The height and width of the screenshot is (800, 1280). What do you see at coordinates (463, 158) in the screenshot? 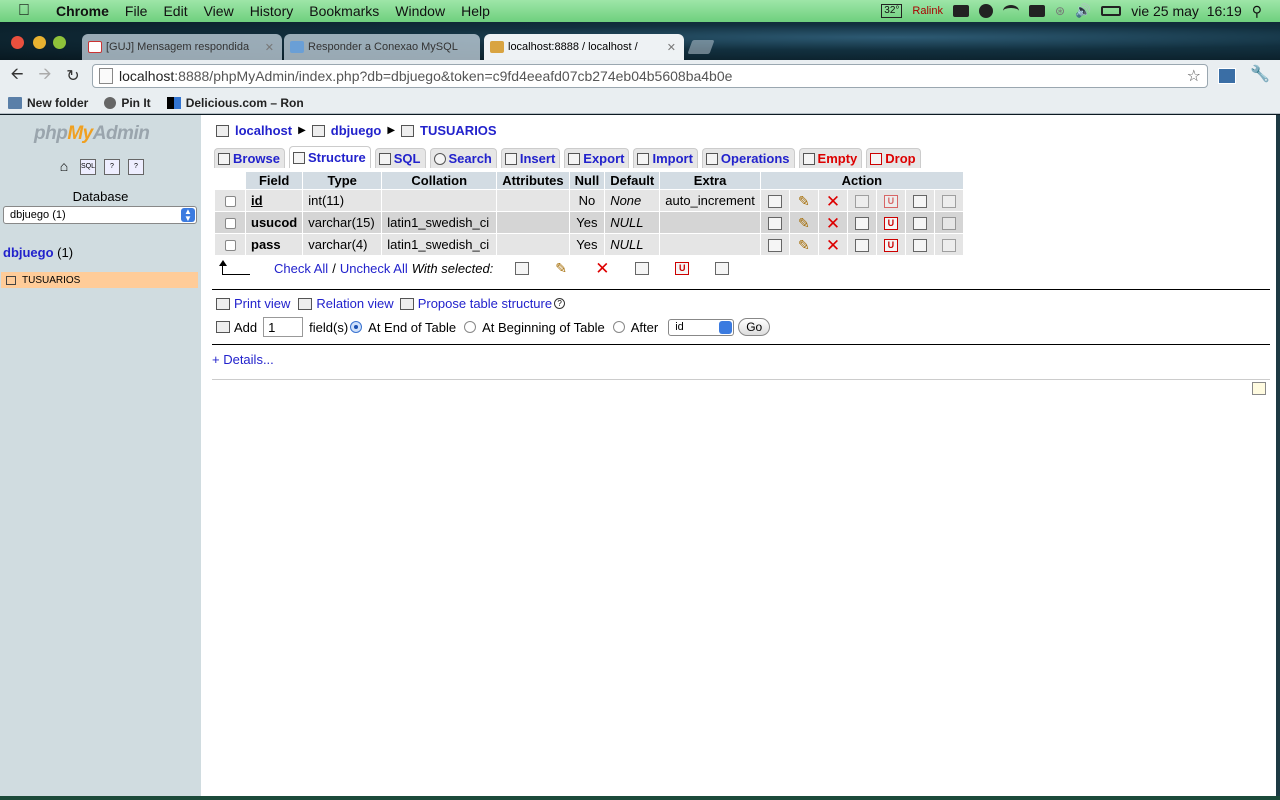
I see `tab-search: Search` at bounding box center [463, 158].